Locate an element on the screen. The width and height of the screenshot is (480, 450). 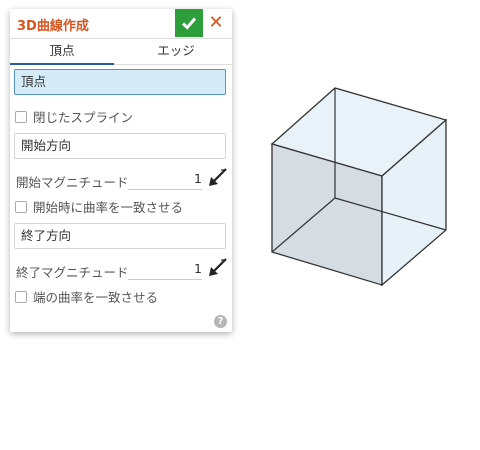
match-curvature-end-label: 端の曲率を一致させる is located at coordinates (96, 297).